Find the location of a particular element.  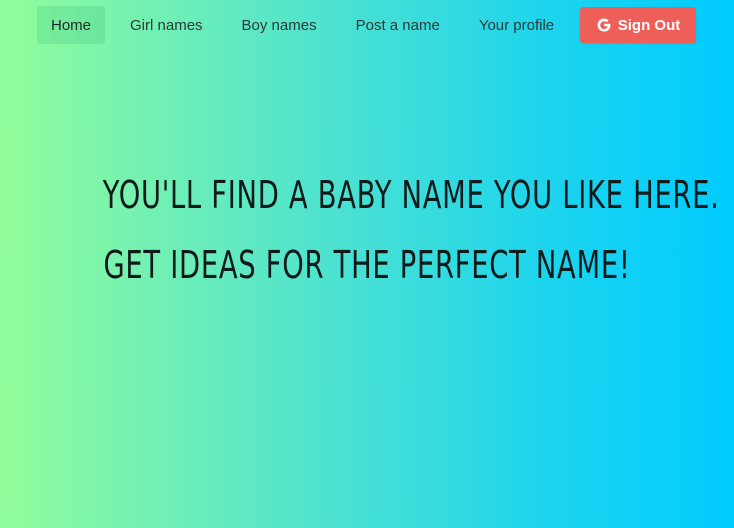

nav-your-profile: Your profile is located at coordinates (516, 25).